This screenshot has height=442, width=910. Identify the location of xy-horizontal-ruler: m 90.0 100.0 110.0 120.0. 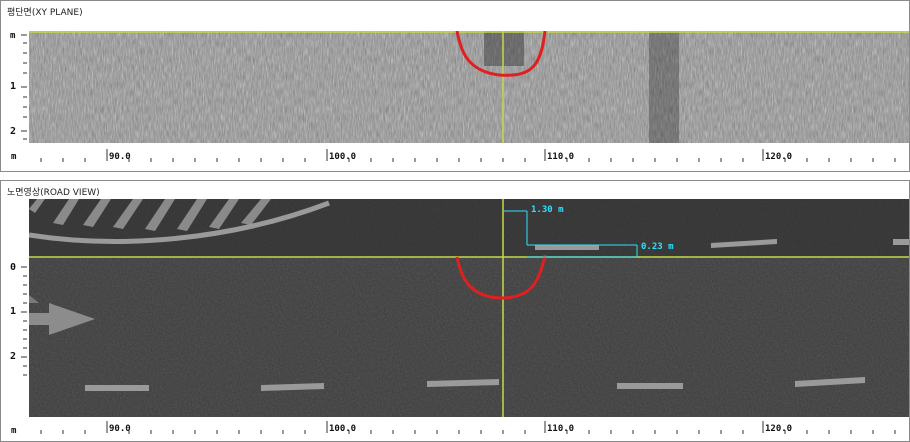
(455, 156).